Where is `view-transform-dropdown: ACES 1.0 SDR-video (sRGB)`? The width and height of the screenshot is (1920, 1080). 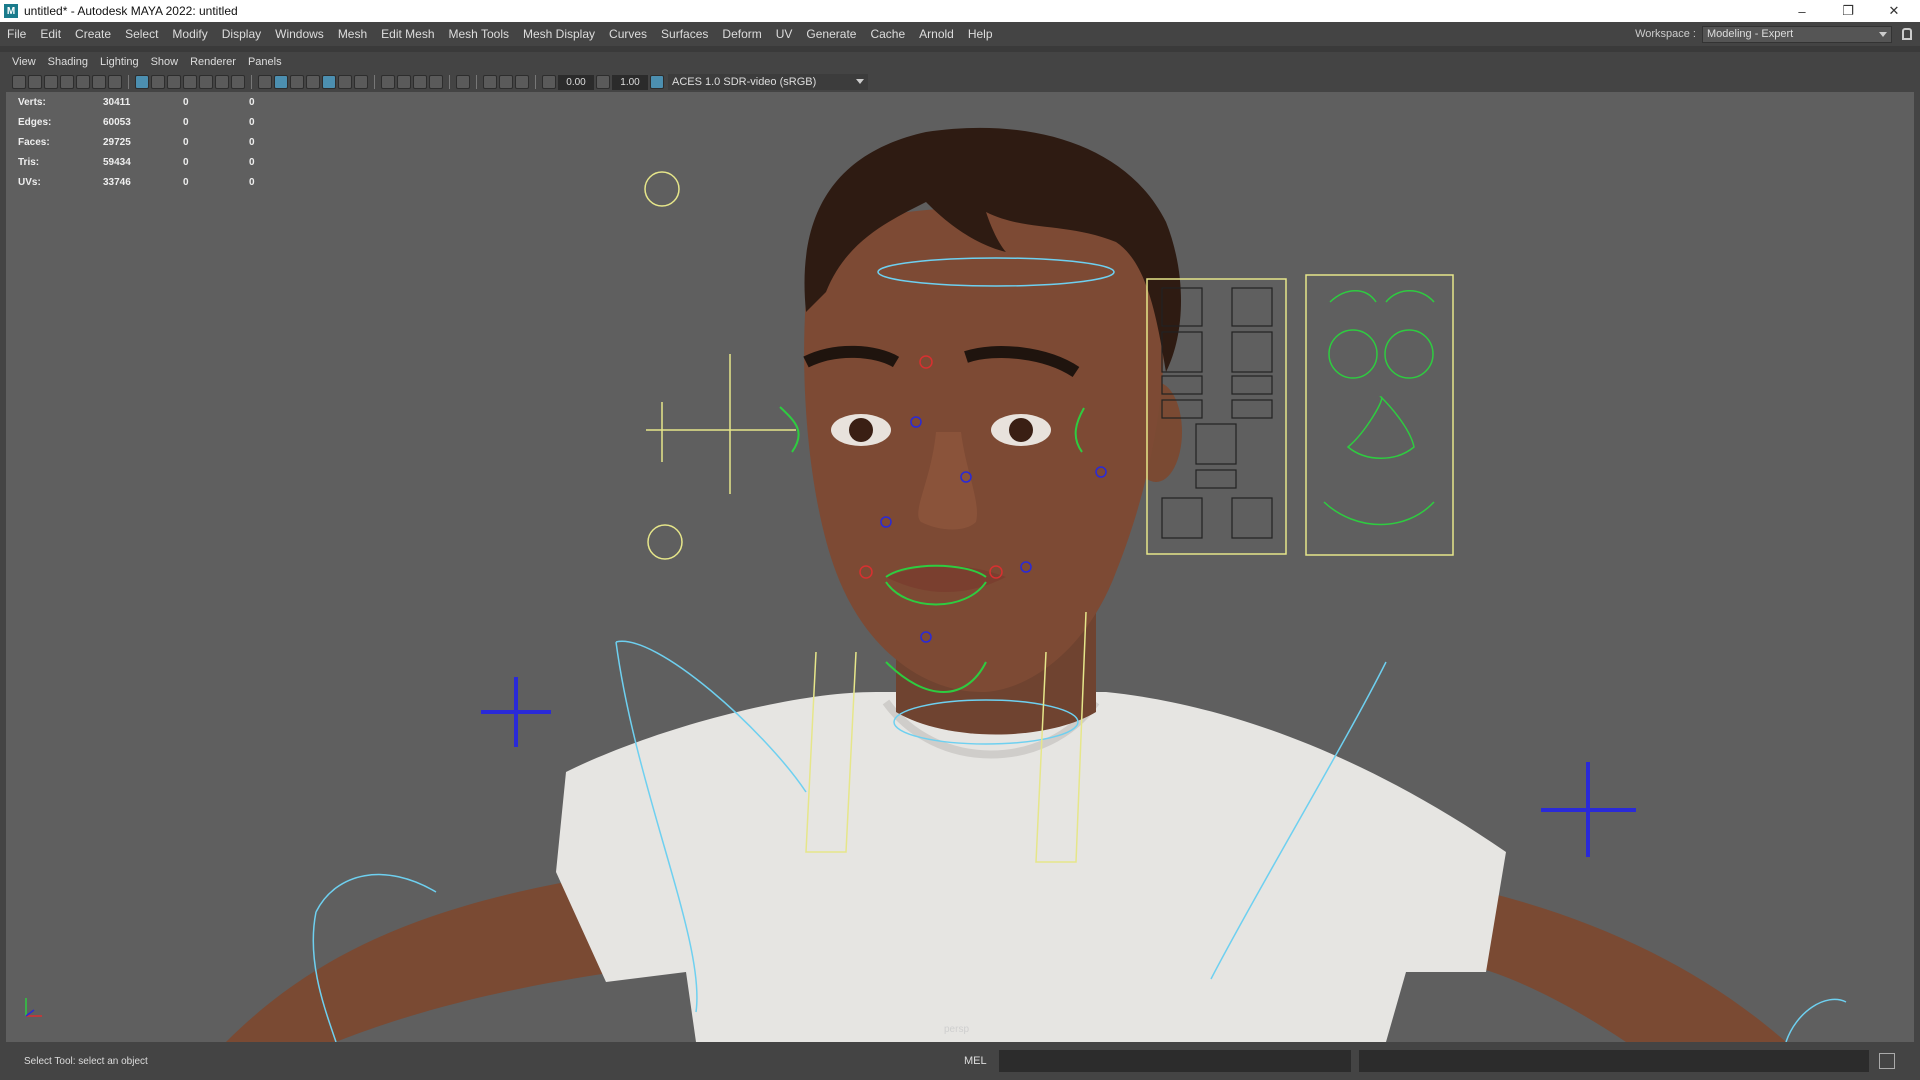
view-transform-dropdown: ACES 1.0 SDR-video (sRGB) is located at coordinates (768, 82).